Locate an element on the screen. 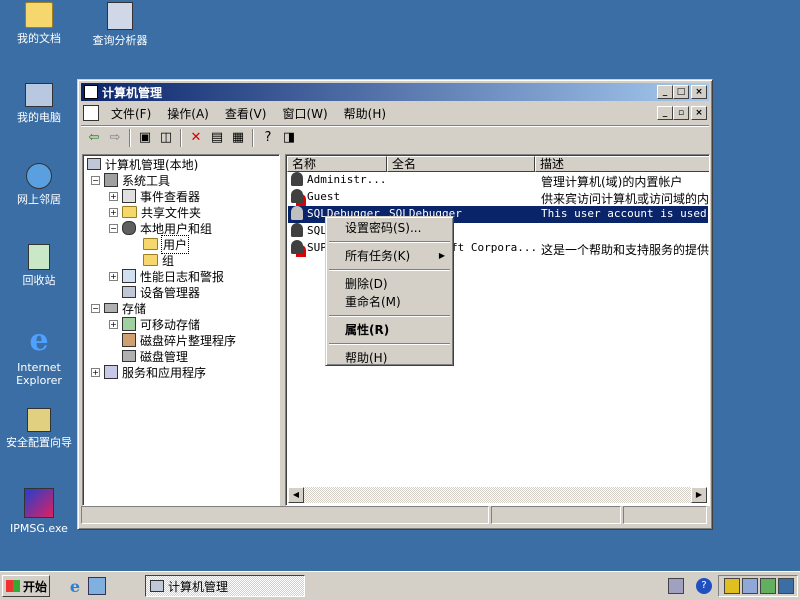  delete-icon: ✕ is located at coordinates (196, 138).